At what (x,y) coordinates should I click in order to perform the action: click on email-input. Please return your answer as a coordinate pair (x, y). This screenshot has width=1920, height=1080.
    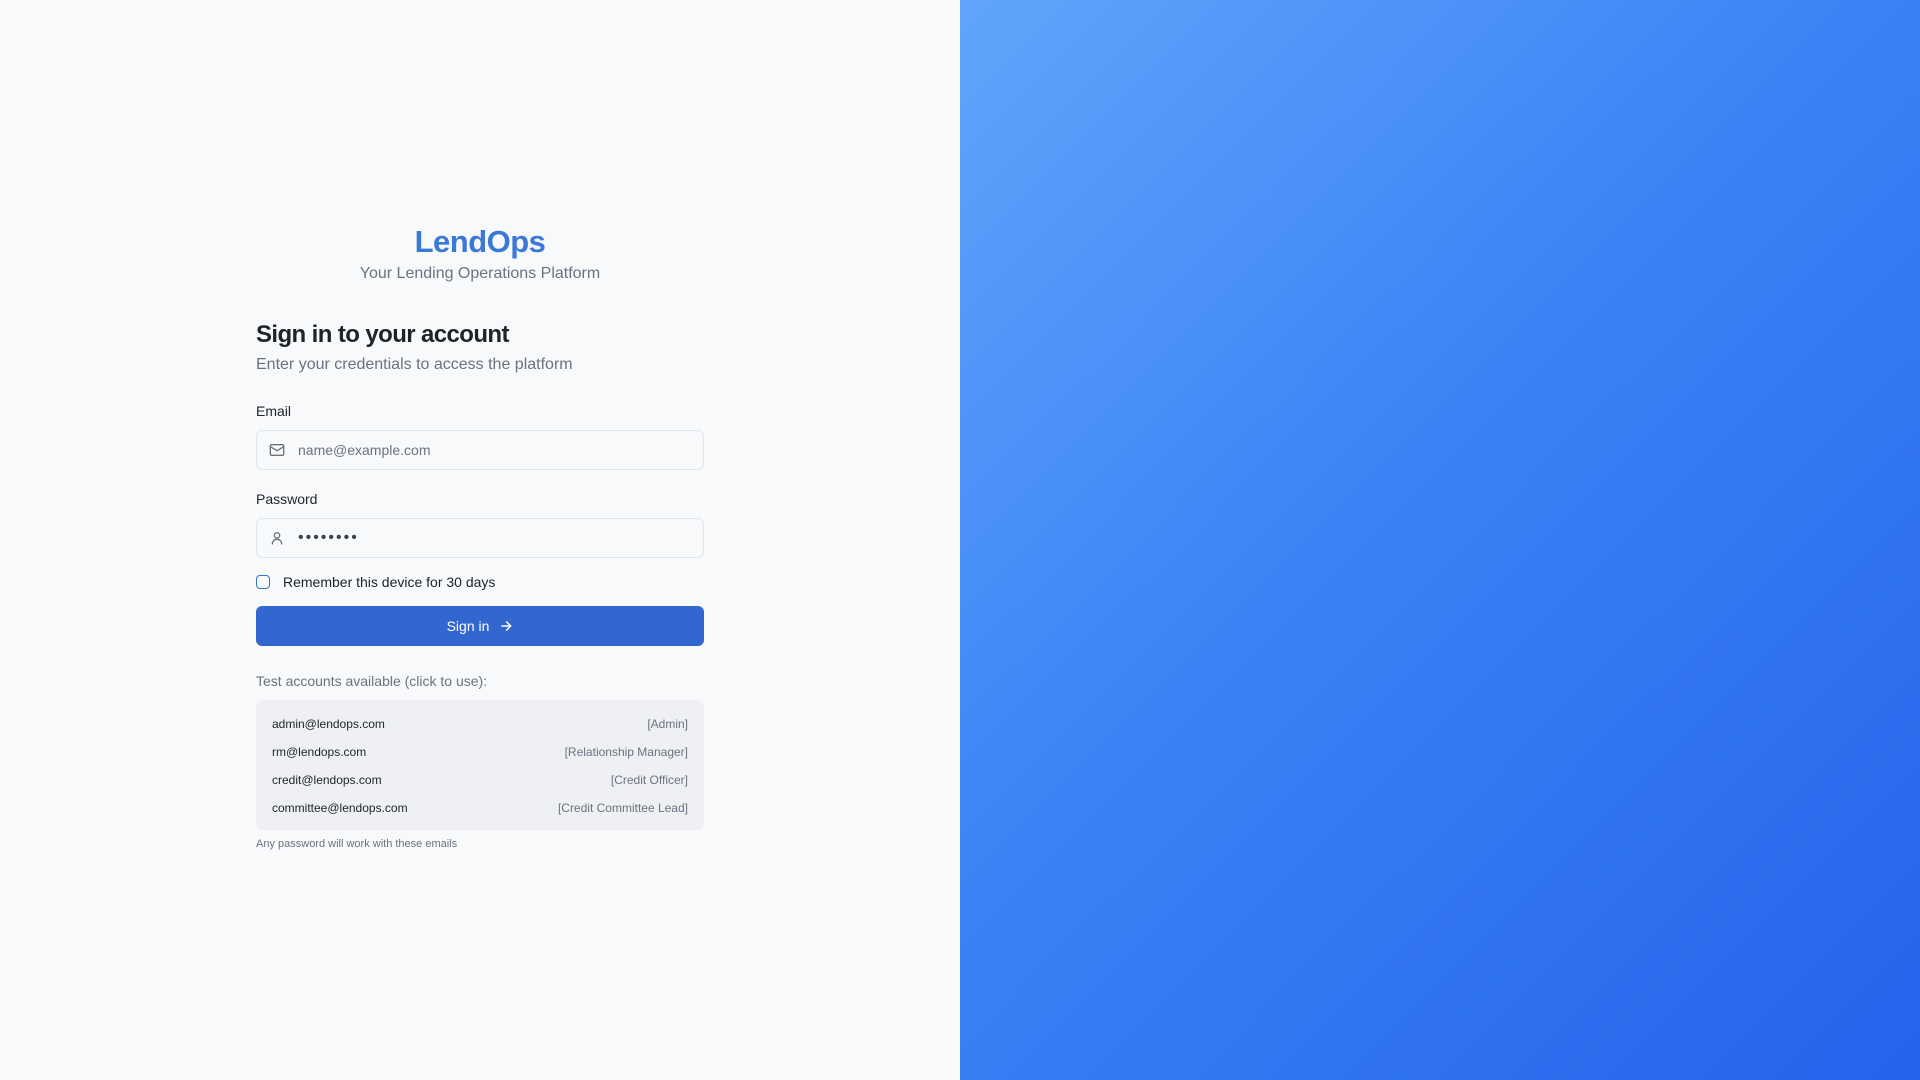
    Looking at the image, I should click on (500, 450).